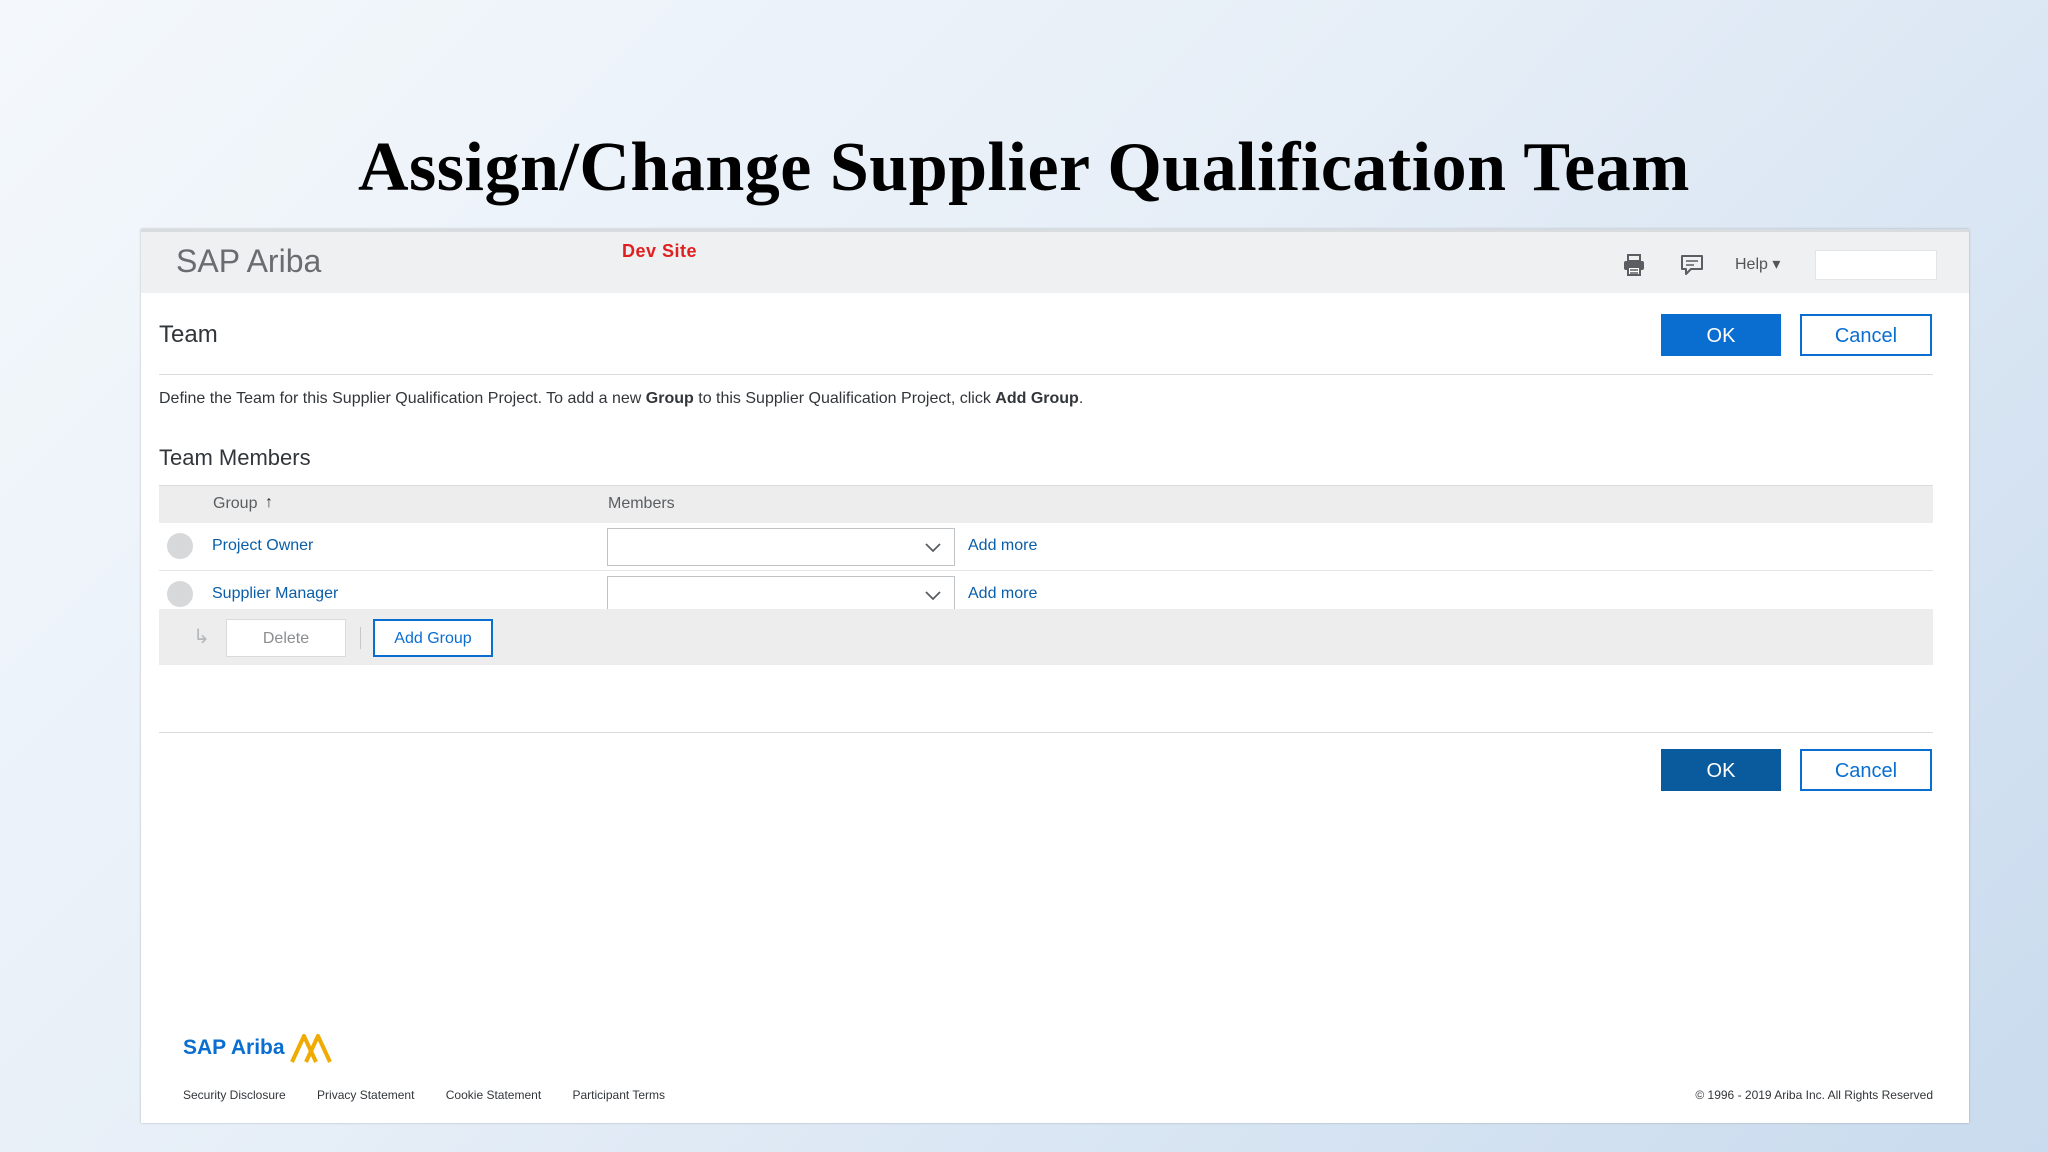 Image resolution: width=2048 pixels, height=1152 pixels. What do you see at coordinates (201, 637) in the screenshot?
I see `selection-arrow-icon: ↳` at bounding box center [201, 637].